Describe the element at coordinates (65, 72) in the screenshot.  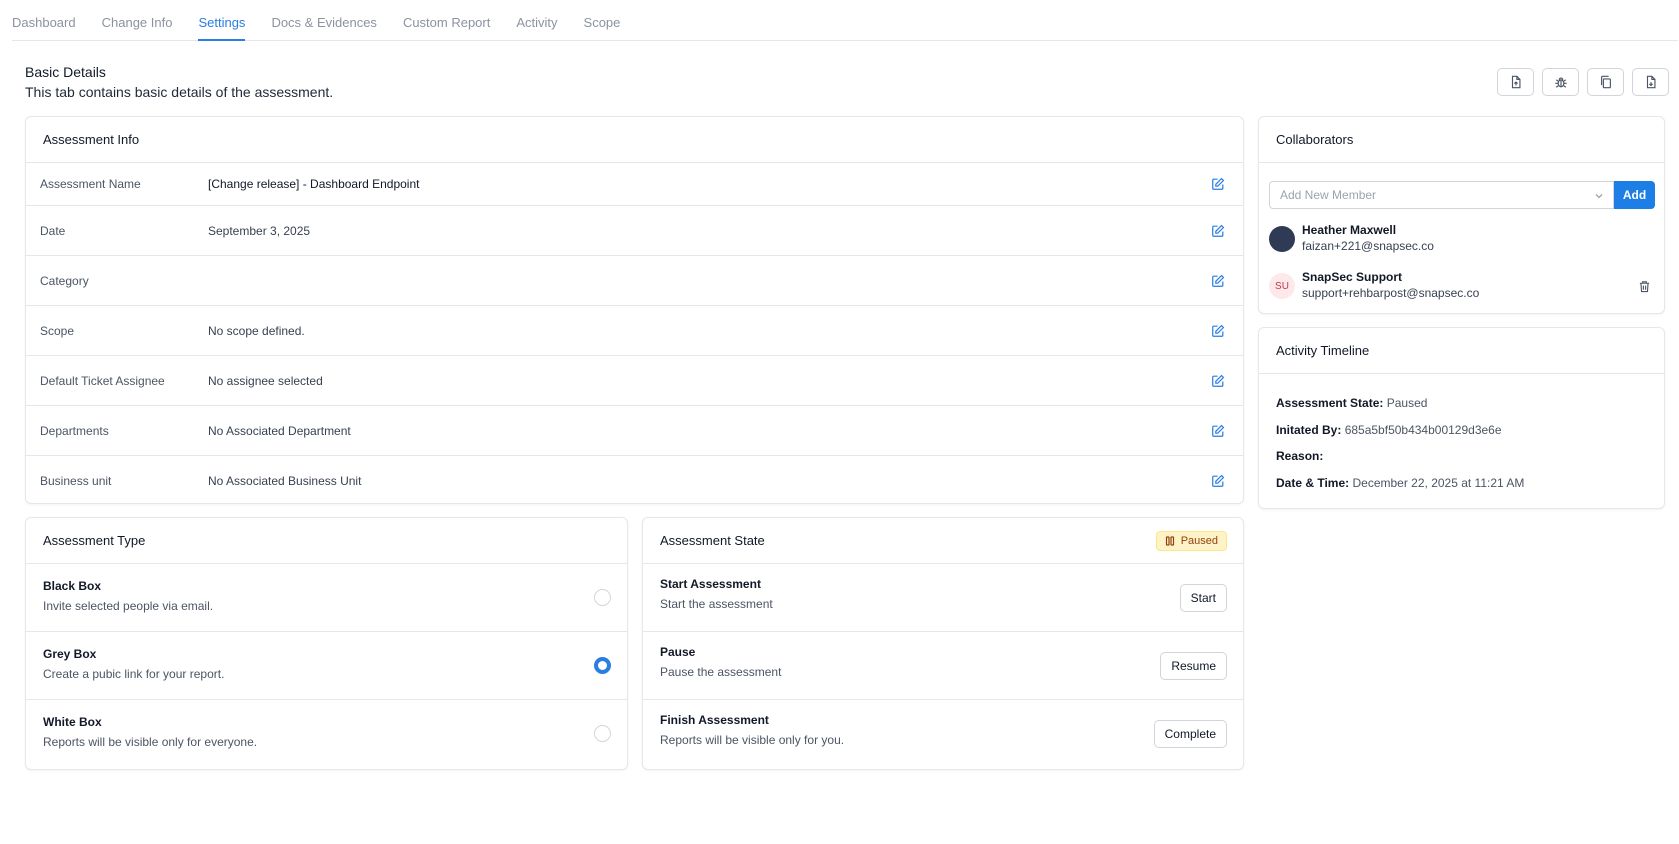
I see `page-title: Basic Details` at that location.